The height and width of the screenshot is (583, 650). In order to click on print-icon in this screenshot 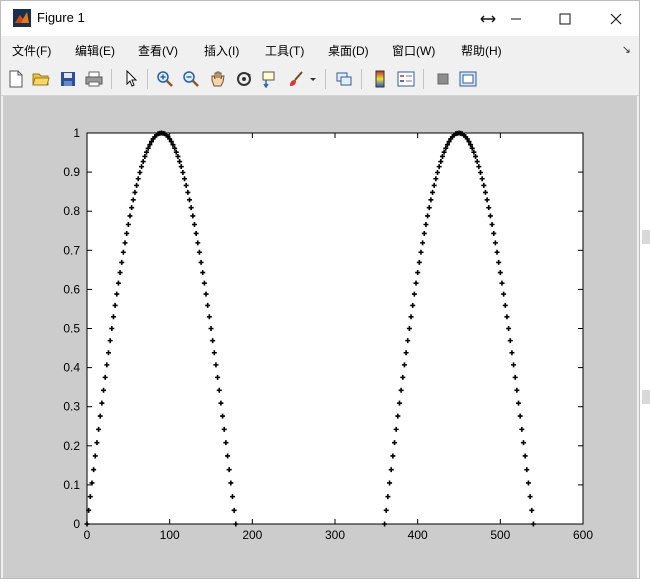, I will do `click(94, 79)`.